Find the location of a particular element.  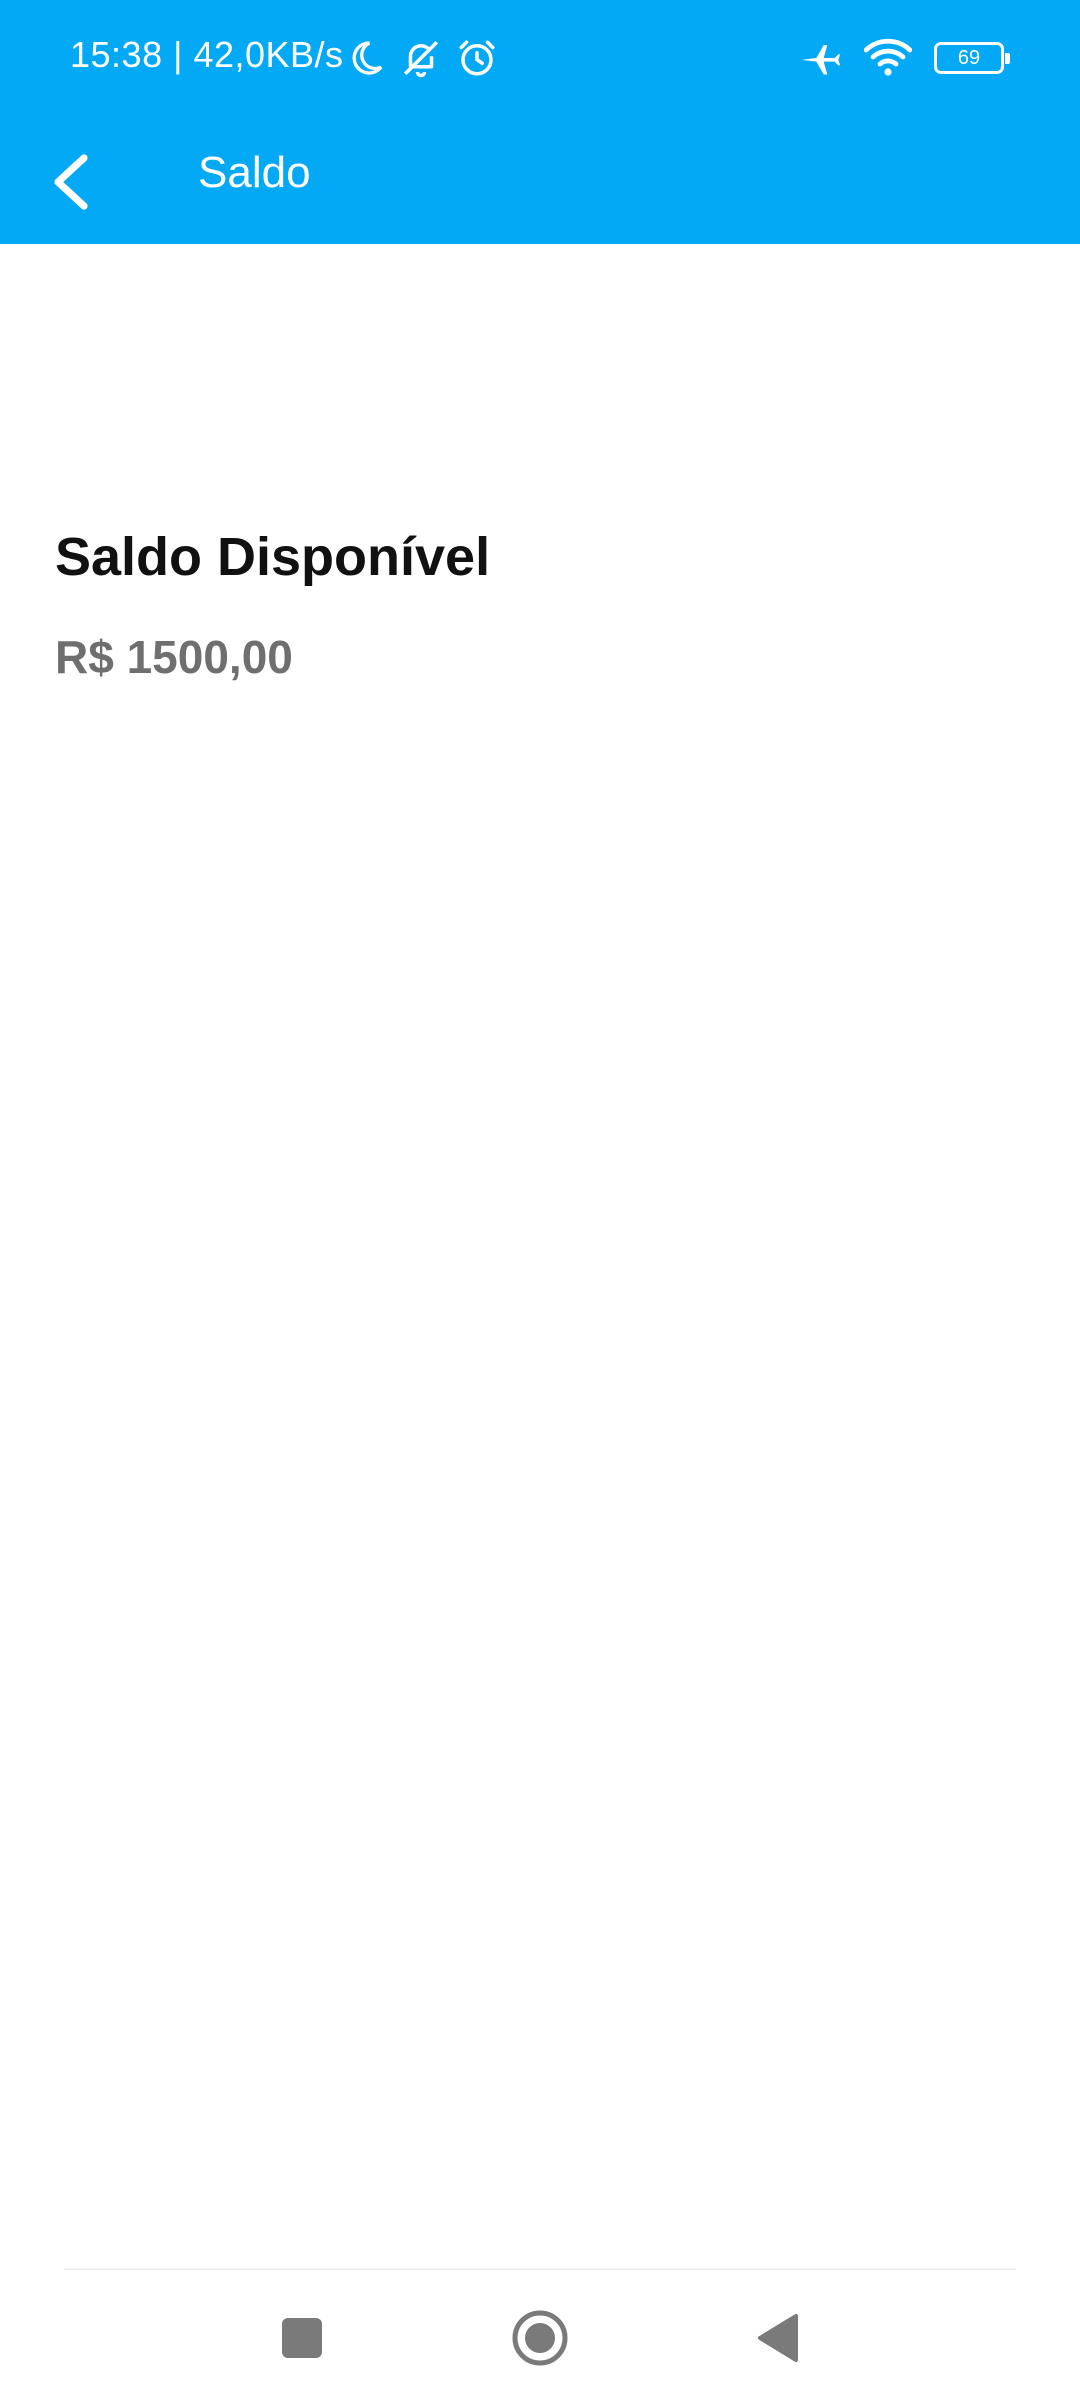

toolbar: Saldo is located at coordinates (540, 182).